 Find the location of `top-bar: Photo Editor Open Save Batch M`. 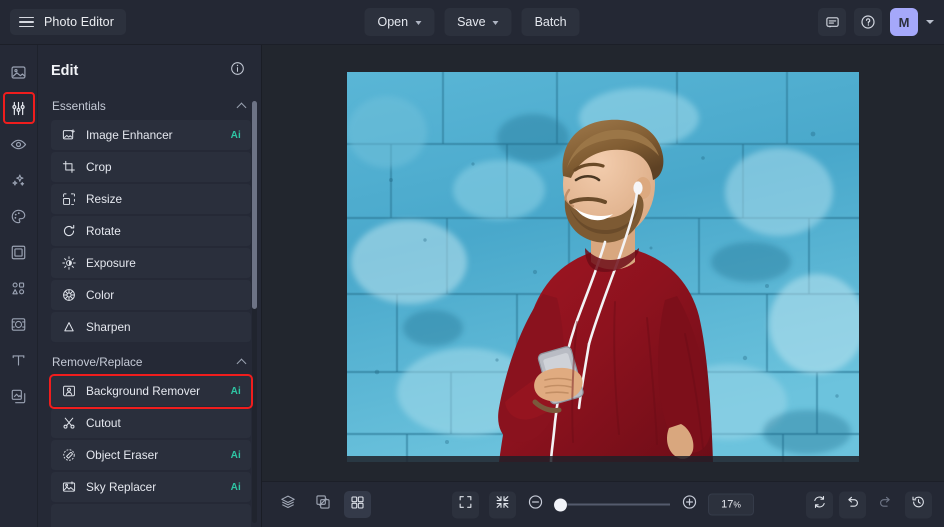

top-bar: Photo Editor Open Save Batch M is located at coordinates (472, 22).